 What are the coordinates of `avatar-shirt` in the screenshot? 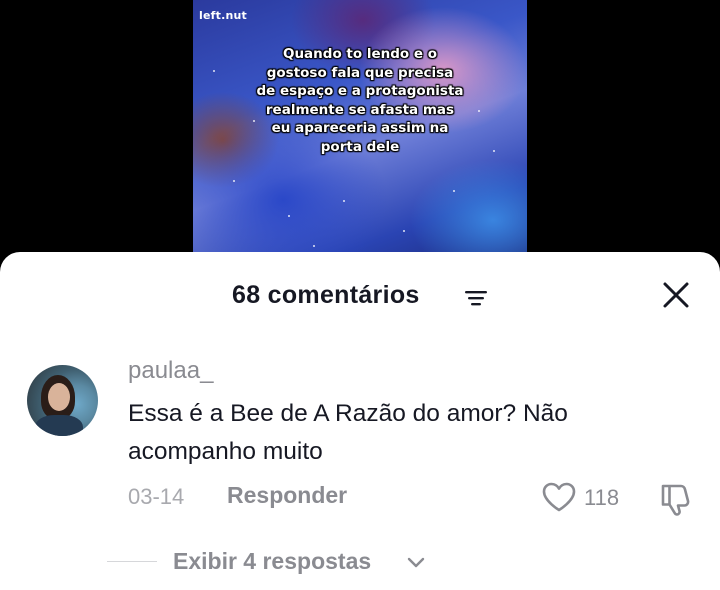 It's located at (59, 425).